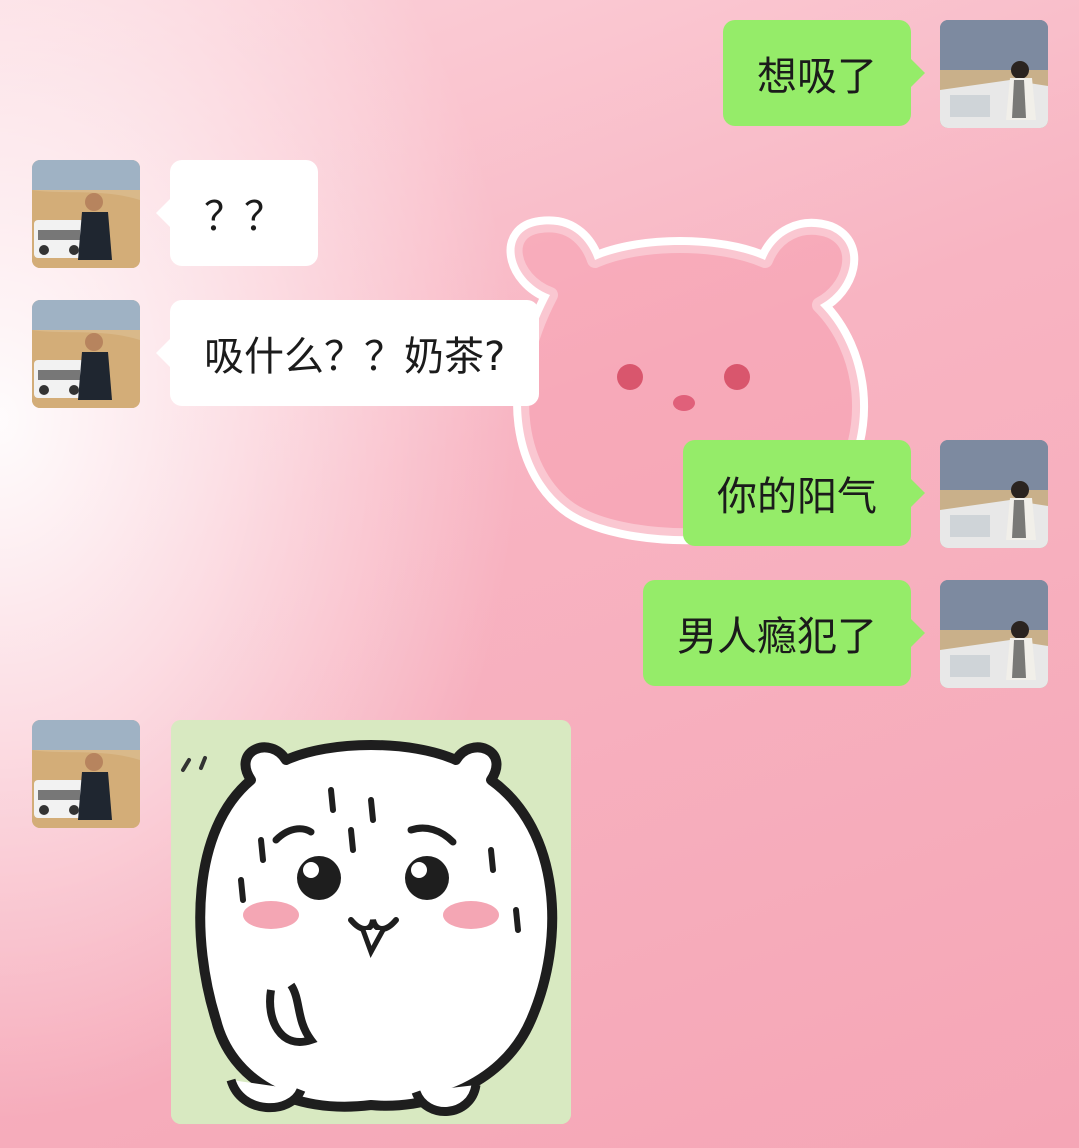  I want to click on message-text: 男人瘾犯了, so click(777, 637).